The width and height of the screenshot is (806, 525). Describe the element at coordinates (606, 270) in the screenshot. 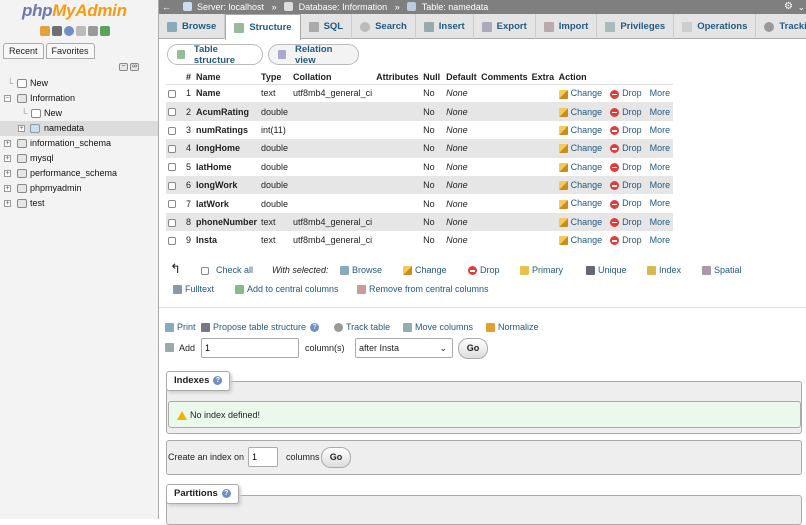

I see `bulk-unique-link: Unique` at that location.